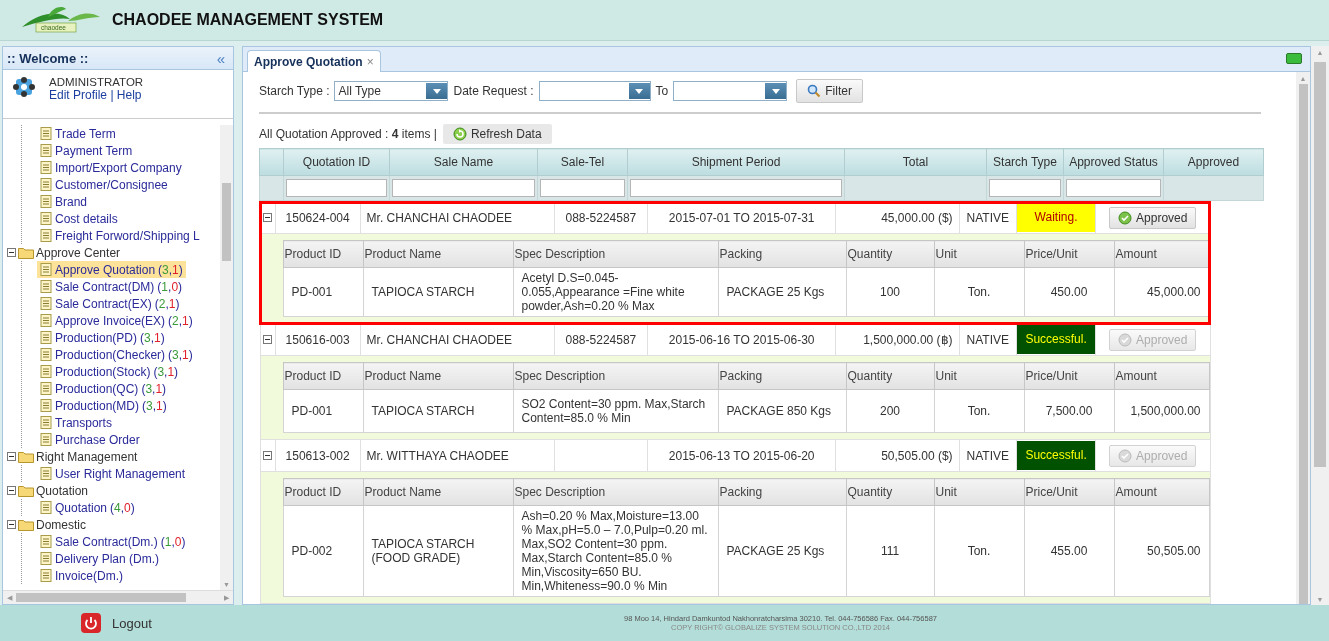 The height and width of the screenshot is (641, 1329). Describe the element at coordinates (102, 337) in the screenshot. I see `tree-item: Production(PD) (3,1)` at that location.